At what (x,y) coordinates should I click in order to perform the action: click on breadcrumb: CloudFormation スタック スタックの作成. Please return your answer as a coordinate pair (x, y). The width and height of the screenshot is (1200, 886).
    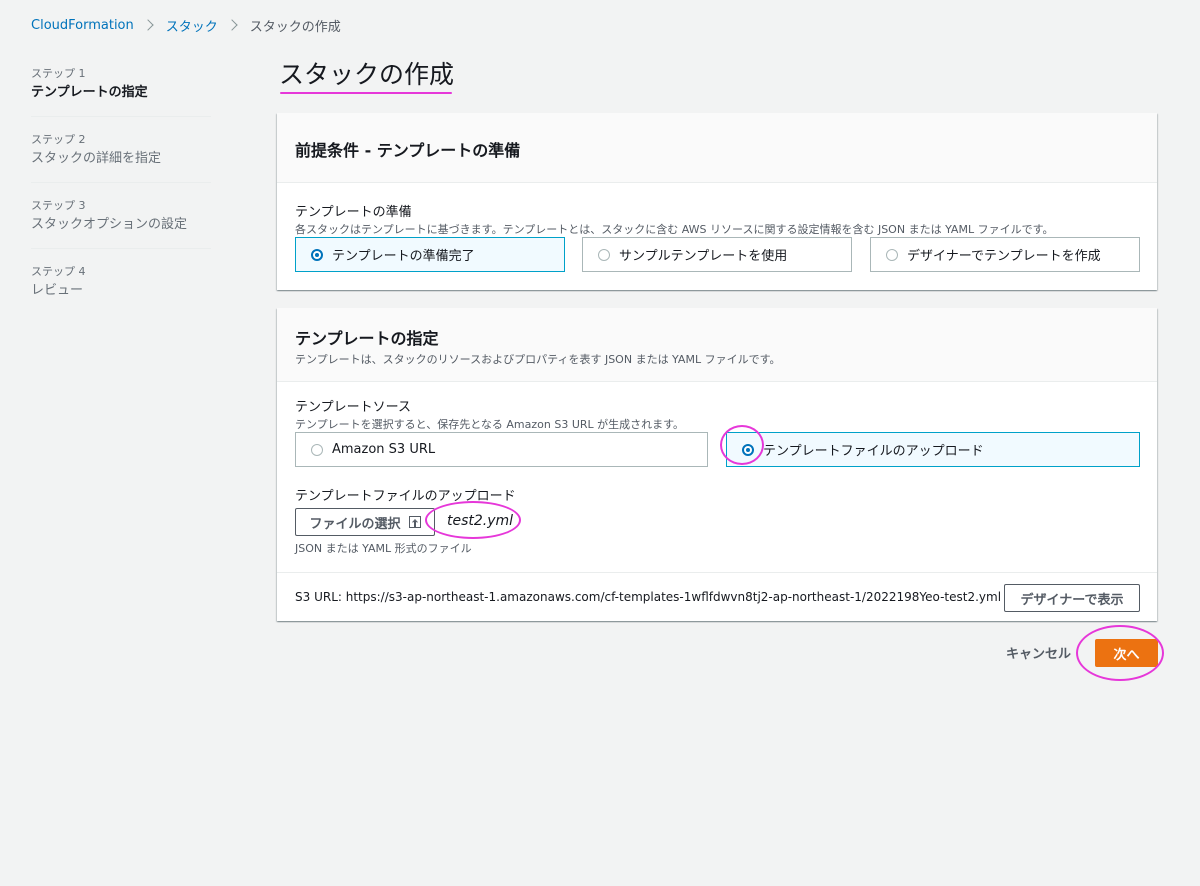
    Looking at the image, I should click on (186, 25).